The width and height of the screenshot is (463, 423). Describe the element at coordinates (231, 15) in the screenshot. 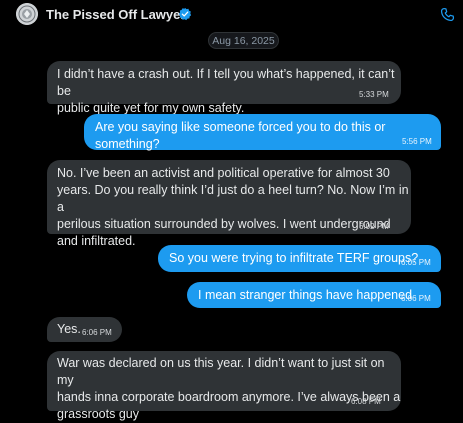

I see `conversation-header: The Pissed Off Lawyer` at that location.